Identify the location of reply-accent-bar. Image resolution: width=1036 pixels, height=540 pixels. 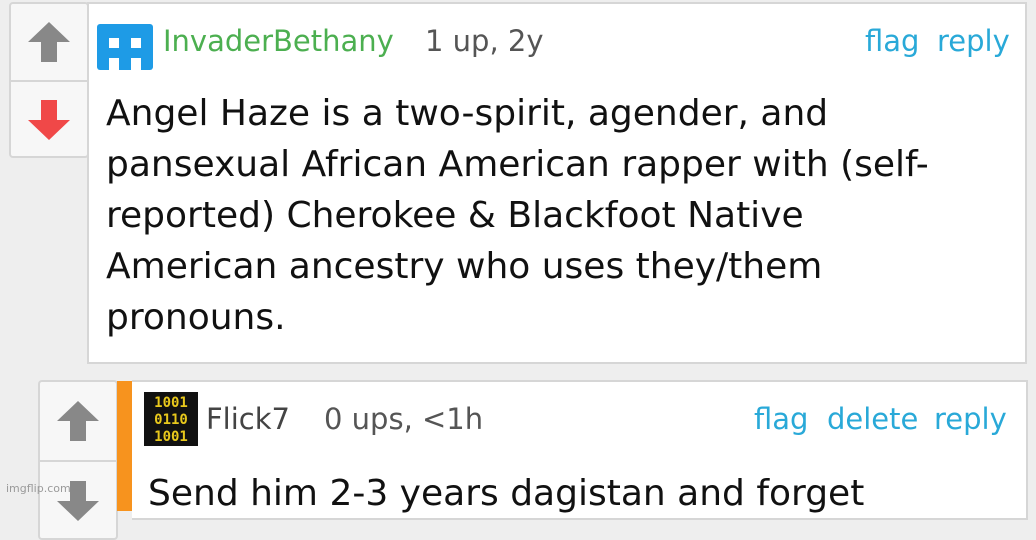
(125, 446).